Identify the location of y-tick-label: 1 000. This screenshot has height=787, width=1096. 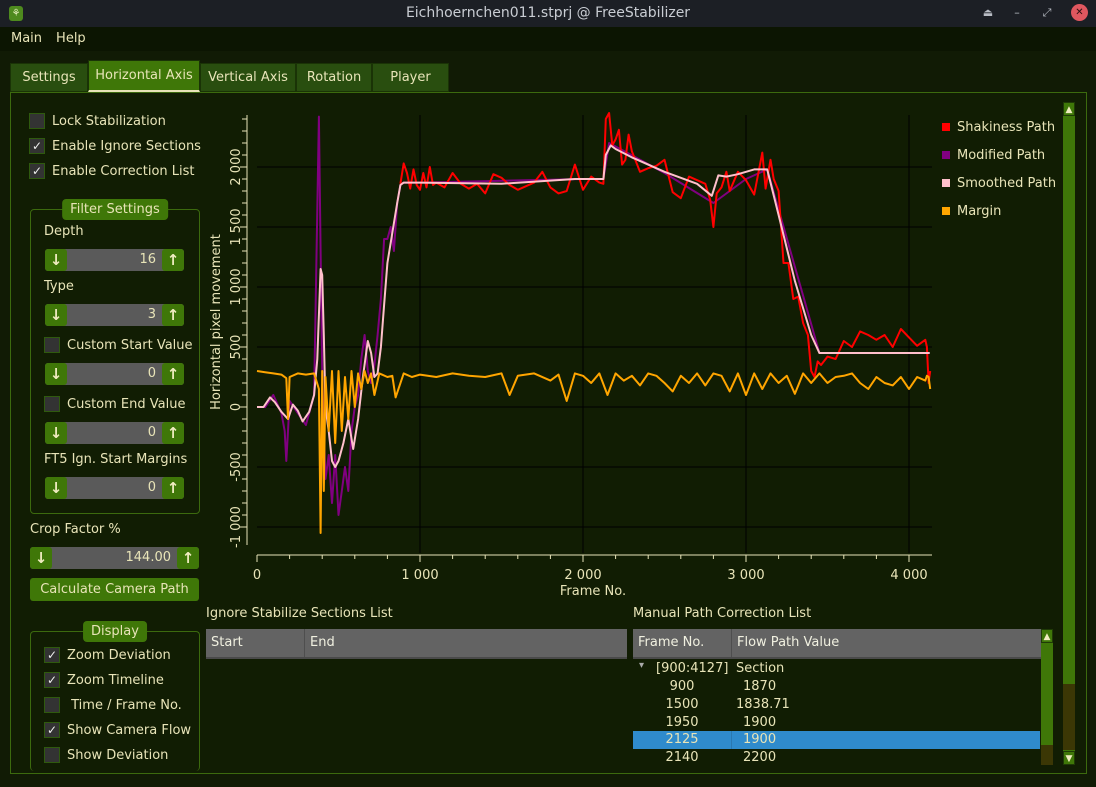
(236, 286).